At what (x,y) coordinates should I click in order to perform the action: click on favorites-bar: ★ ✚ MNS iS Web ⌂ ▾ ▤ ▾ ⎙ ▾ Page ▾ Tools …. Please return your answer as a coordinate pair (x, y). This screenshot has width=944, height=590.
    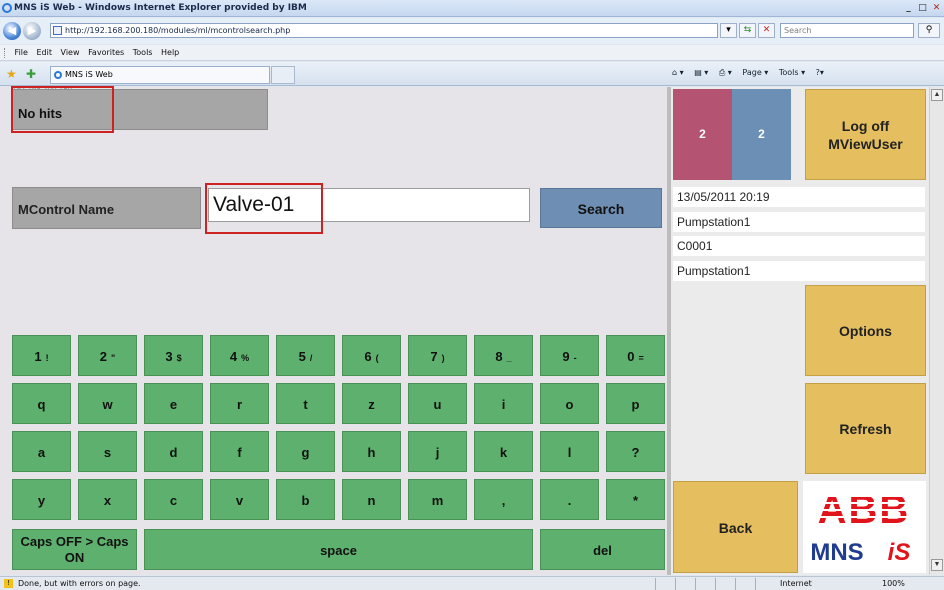
    Looking at the image, I should click on (472, 74).